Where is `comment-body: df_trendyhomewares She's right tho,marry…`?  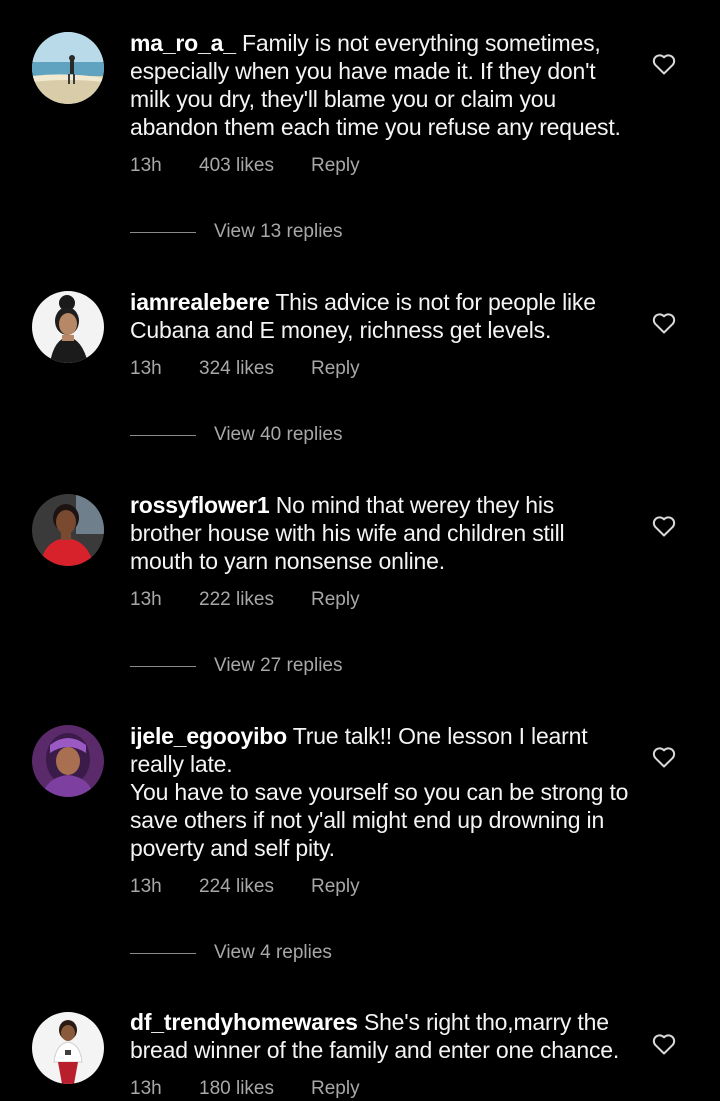 comment-body: df_trendyhomewares She's right tho,marry… is located at coordinates (380, 1036).